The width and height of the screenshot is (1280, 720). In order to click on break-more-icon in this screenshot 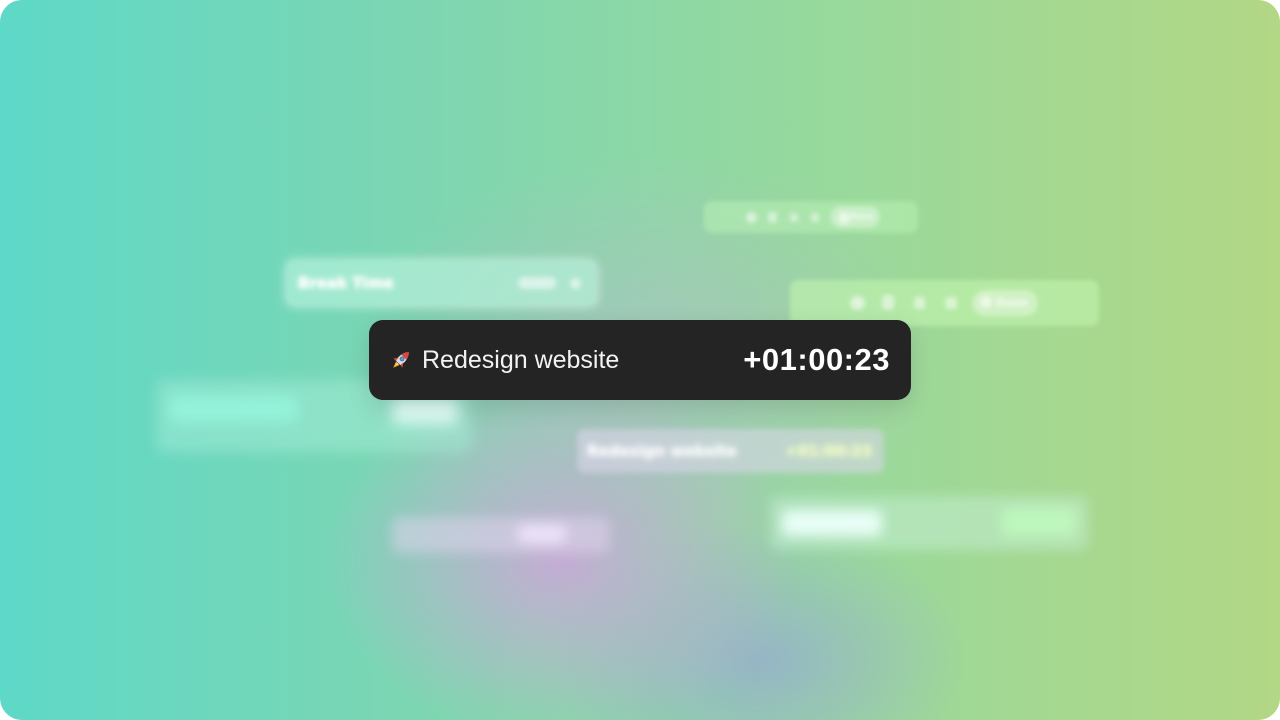, I will do `click(575, 283)`.